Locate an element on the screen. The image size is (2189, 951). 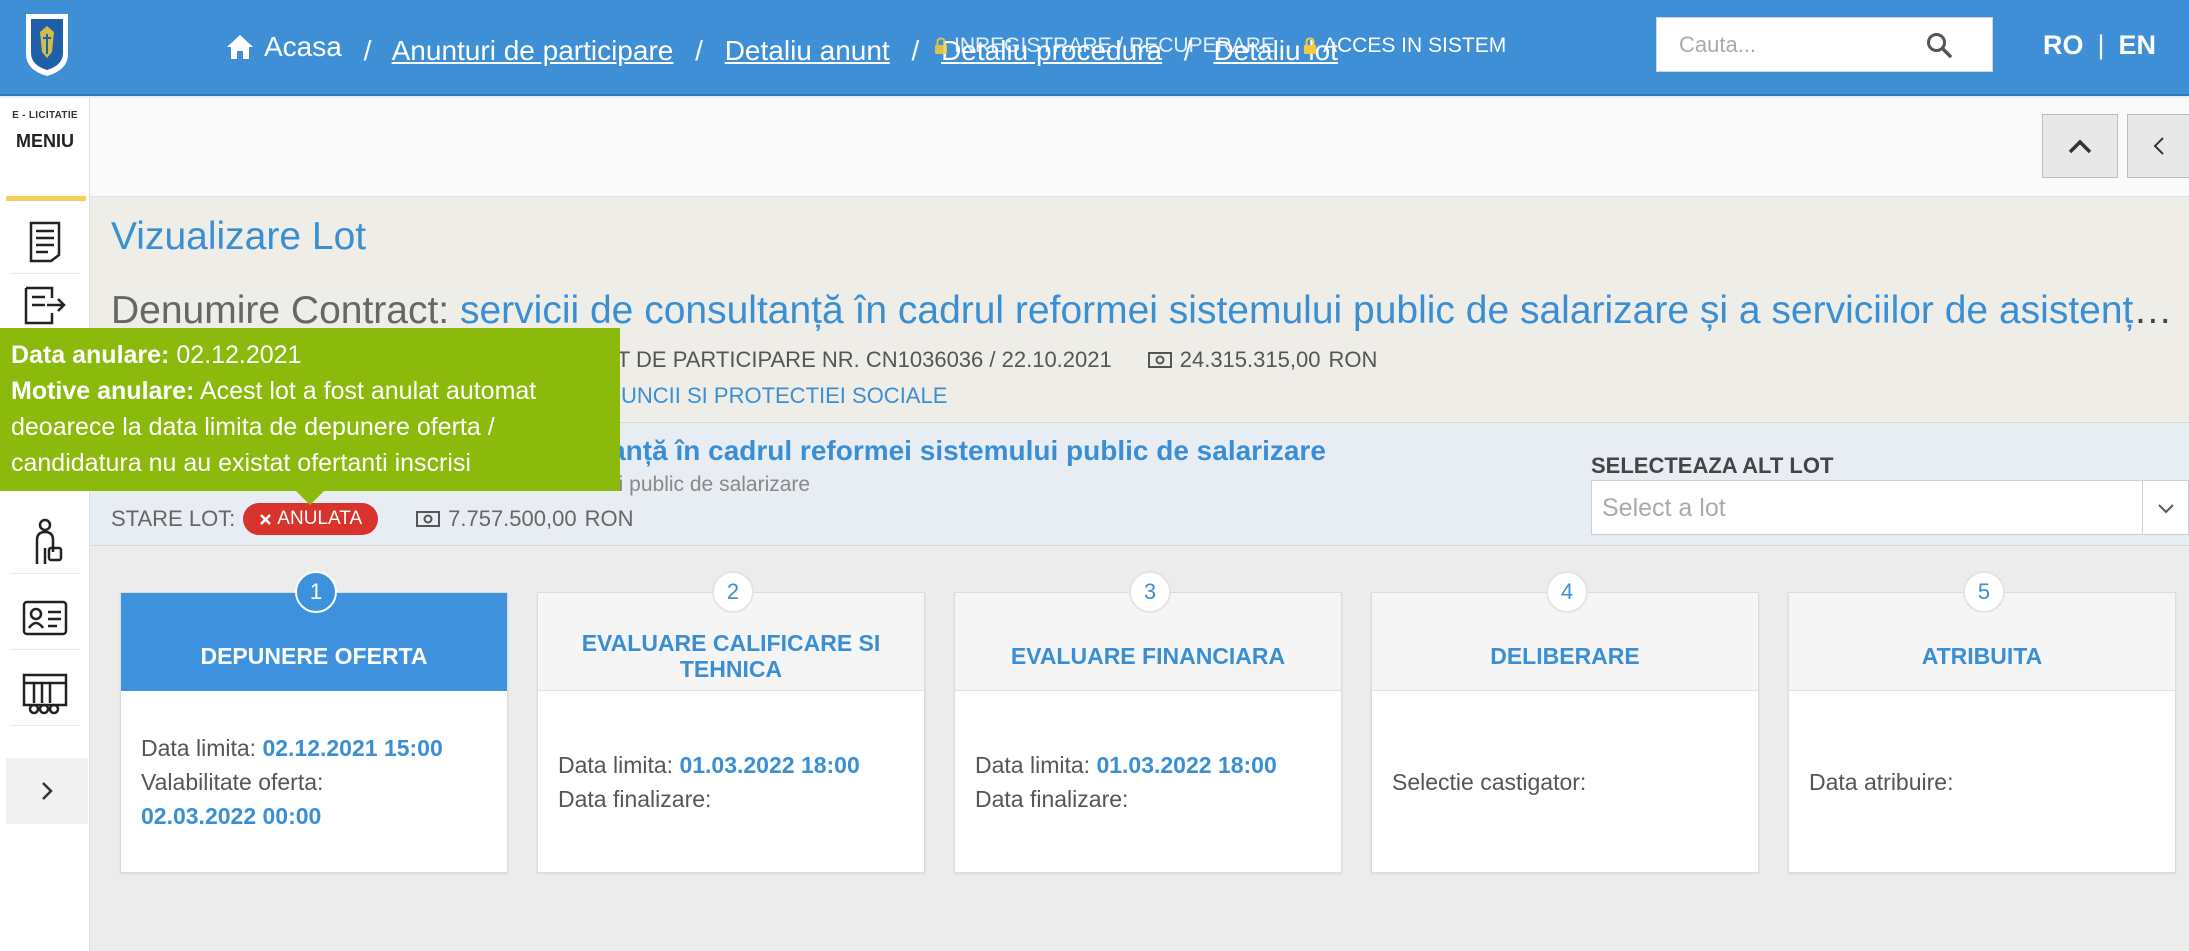
stage-card-deliberation: 4 DELIBERARE Selectie castigator: is located at coordinates (1565, 722).